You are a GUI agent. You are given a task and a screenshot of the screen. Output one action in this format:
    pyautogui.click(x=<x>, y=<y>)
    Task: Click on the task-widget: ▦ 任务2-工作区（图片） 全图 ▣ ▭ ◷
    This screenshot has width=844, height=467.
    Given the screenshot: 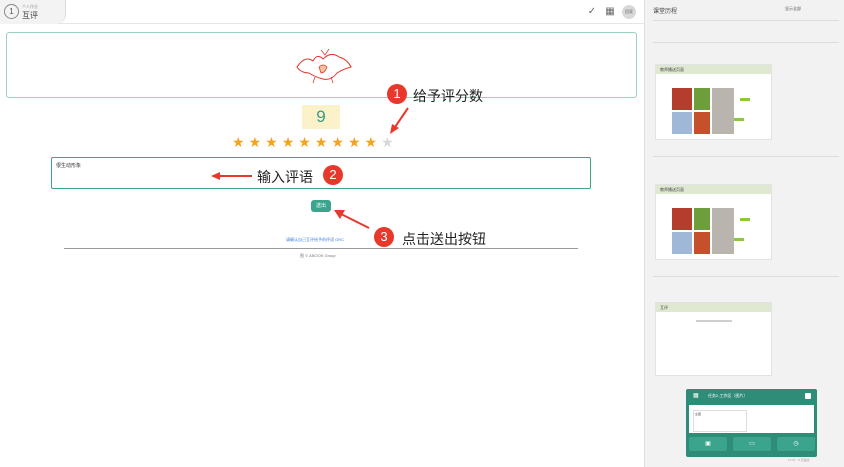 What is the action you would take?
    pyautogui.click(x=751, y=423)
    